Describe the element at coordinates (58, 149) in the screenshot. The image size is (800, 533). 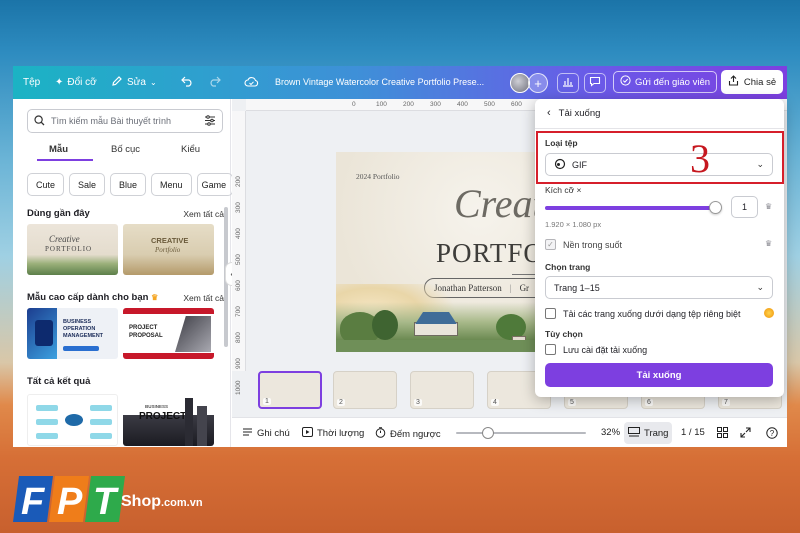
I see `tab-templates: Mẫu` at that location.